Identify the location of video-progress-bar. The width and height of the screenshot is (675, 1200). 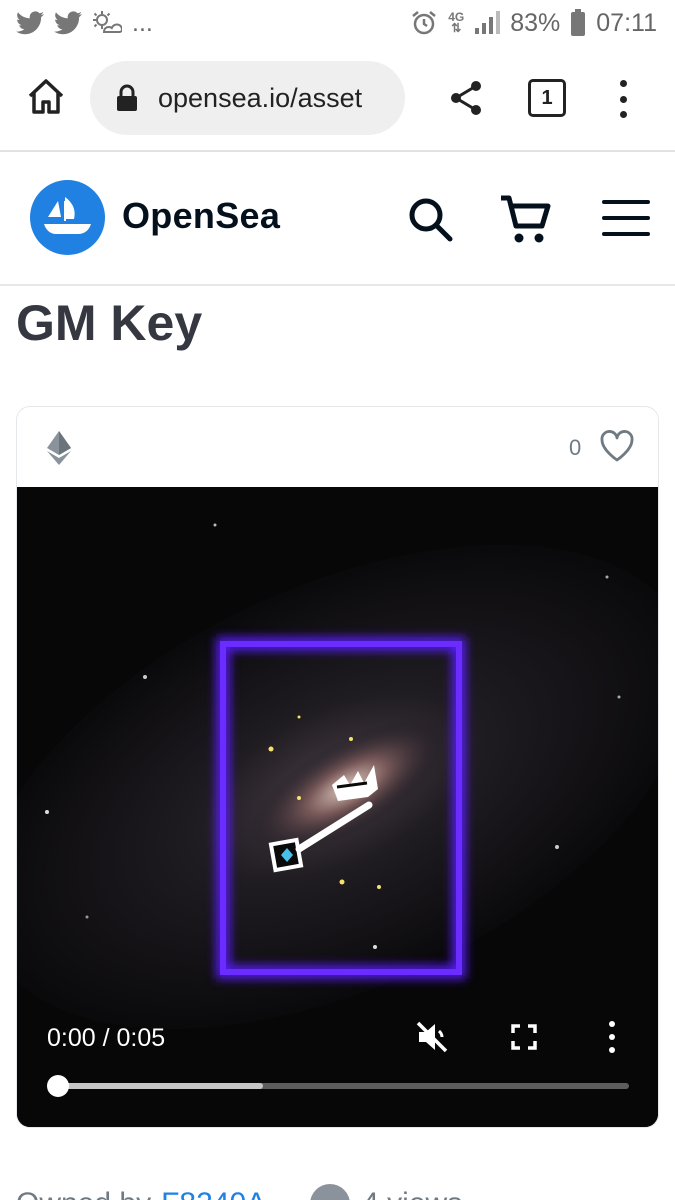
(343, 1086).